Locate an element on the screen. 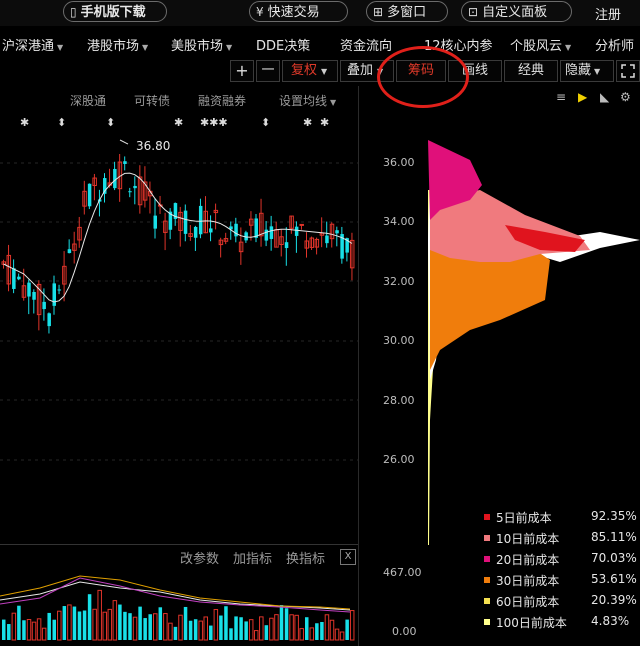 This screenshot has height=646, width=640. legend-label: 10日前成本 is located at coordinates (528, 539).